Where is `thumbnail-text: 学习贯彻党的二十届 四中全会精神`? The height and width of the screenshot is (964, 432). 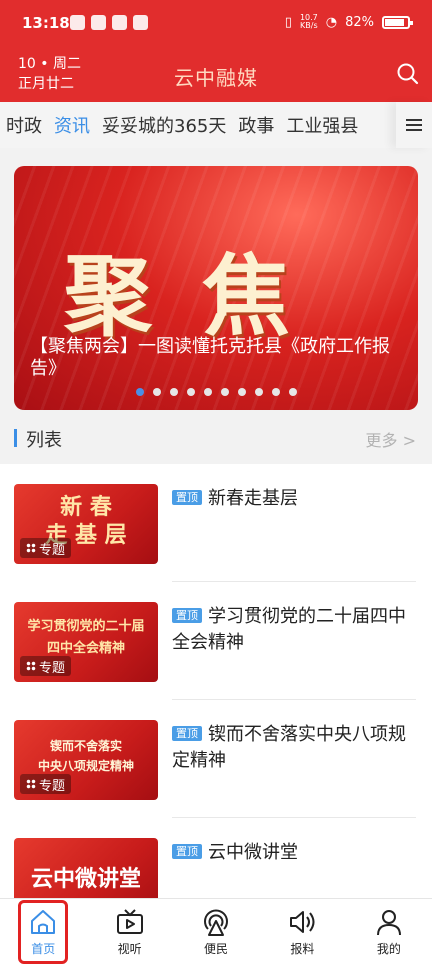
thumbnail-text: 学习贯彻党的二十届 四中全会精神 is located at coordinates (86, 637).